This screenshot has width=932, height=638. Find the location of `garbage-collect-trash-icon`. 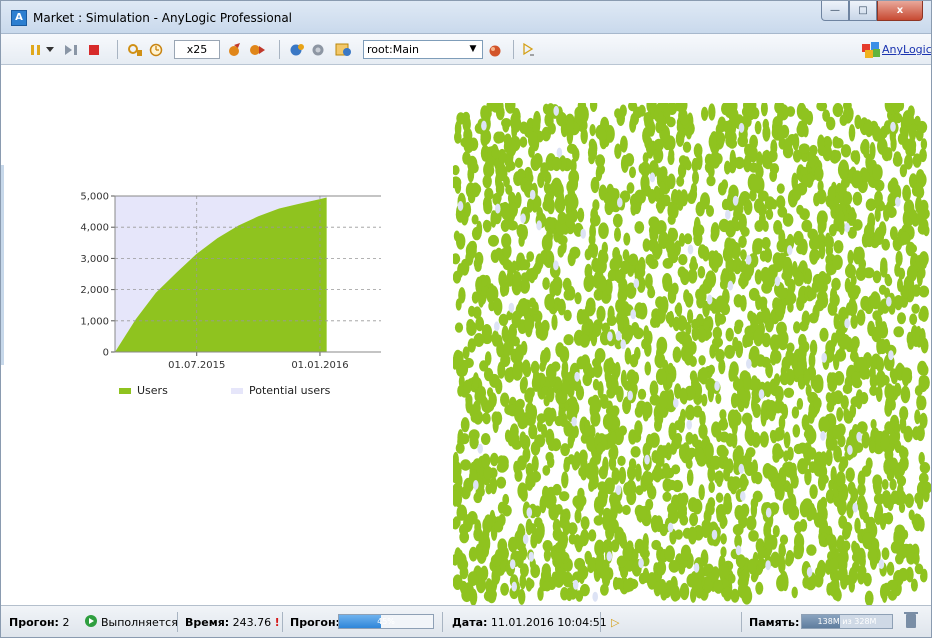

garbage-collect-trash-icon is located at coordinates (911, 620).